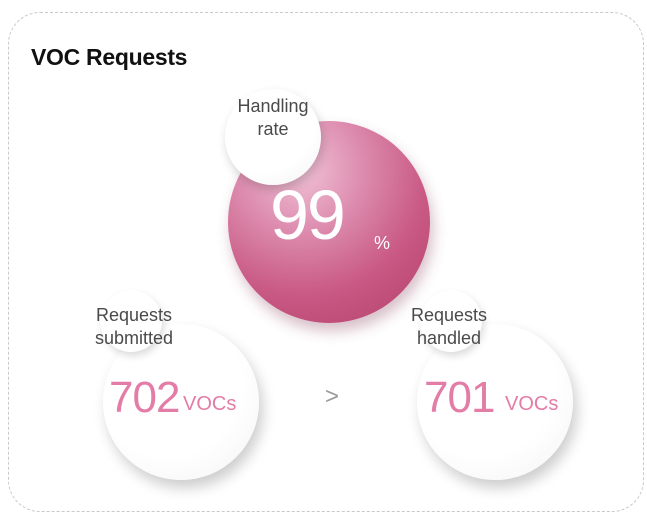  What do you see at coordinates (449, 338) in the screenshot?
I see `requests-handled-label-line2: handled` at bounding box center [449, 338].